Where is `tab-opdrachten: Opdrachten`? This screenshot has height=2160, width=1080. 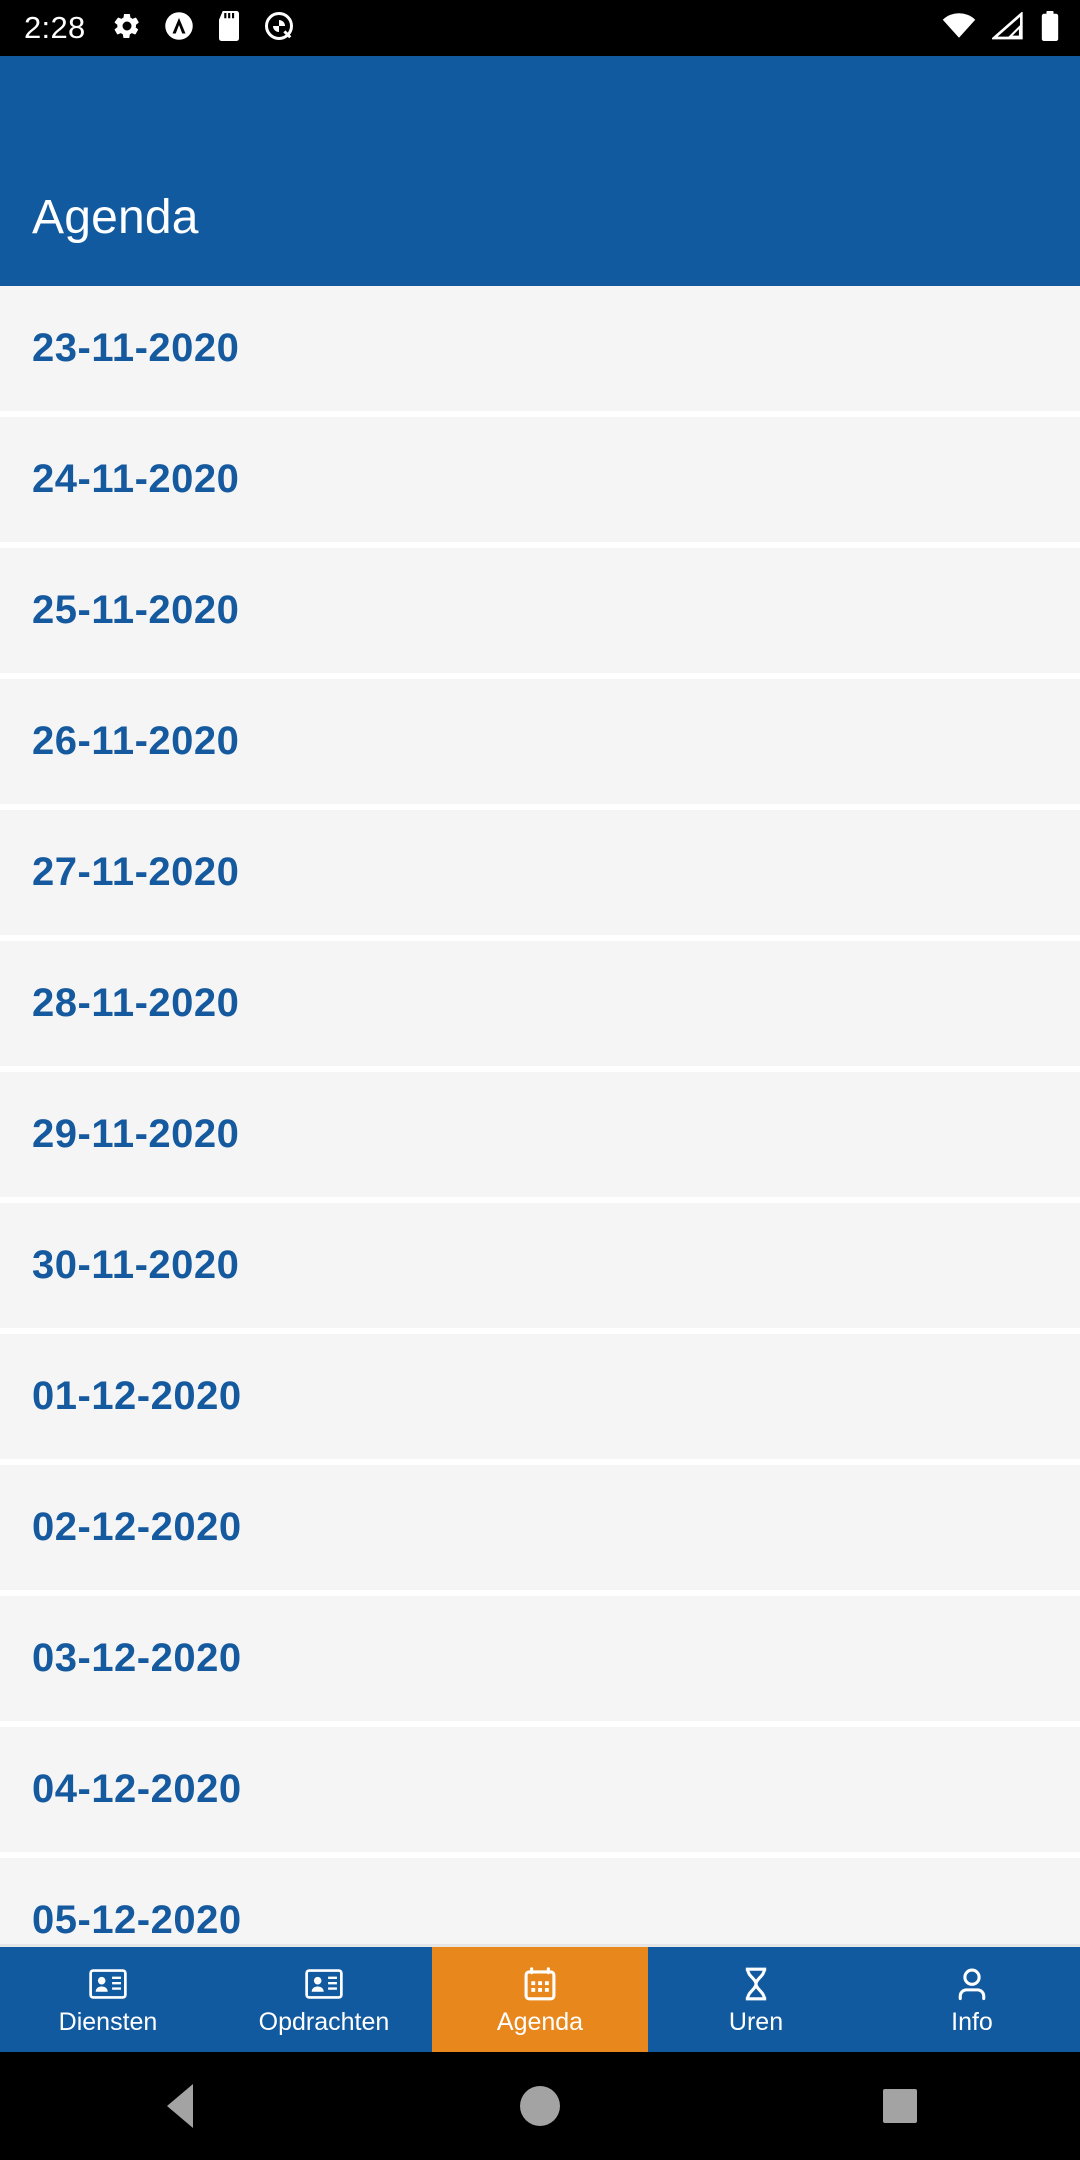
tab-opdrachten: Opdrachten is located at coordinates (324, 1999).